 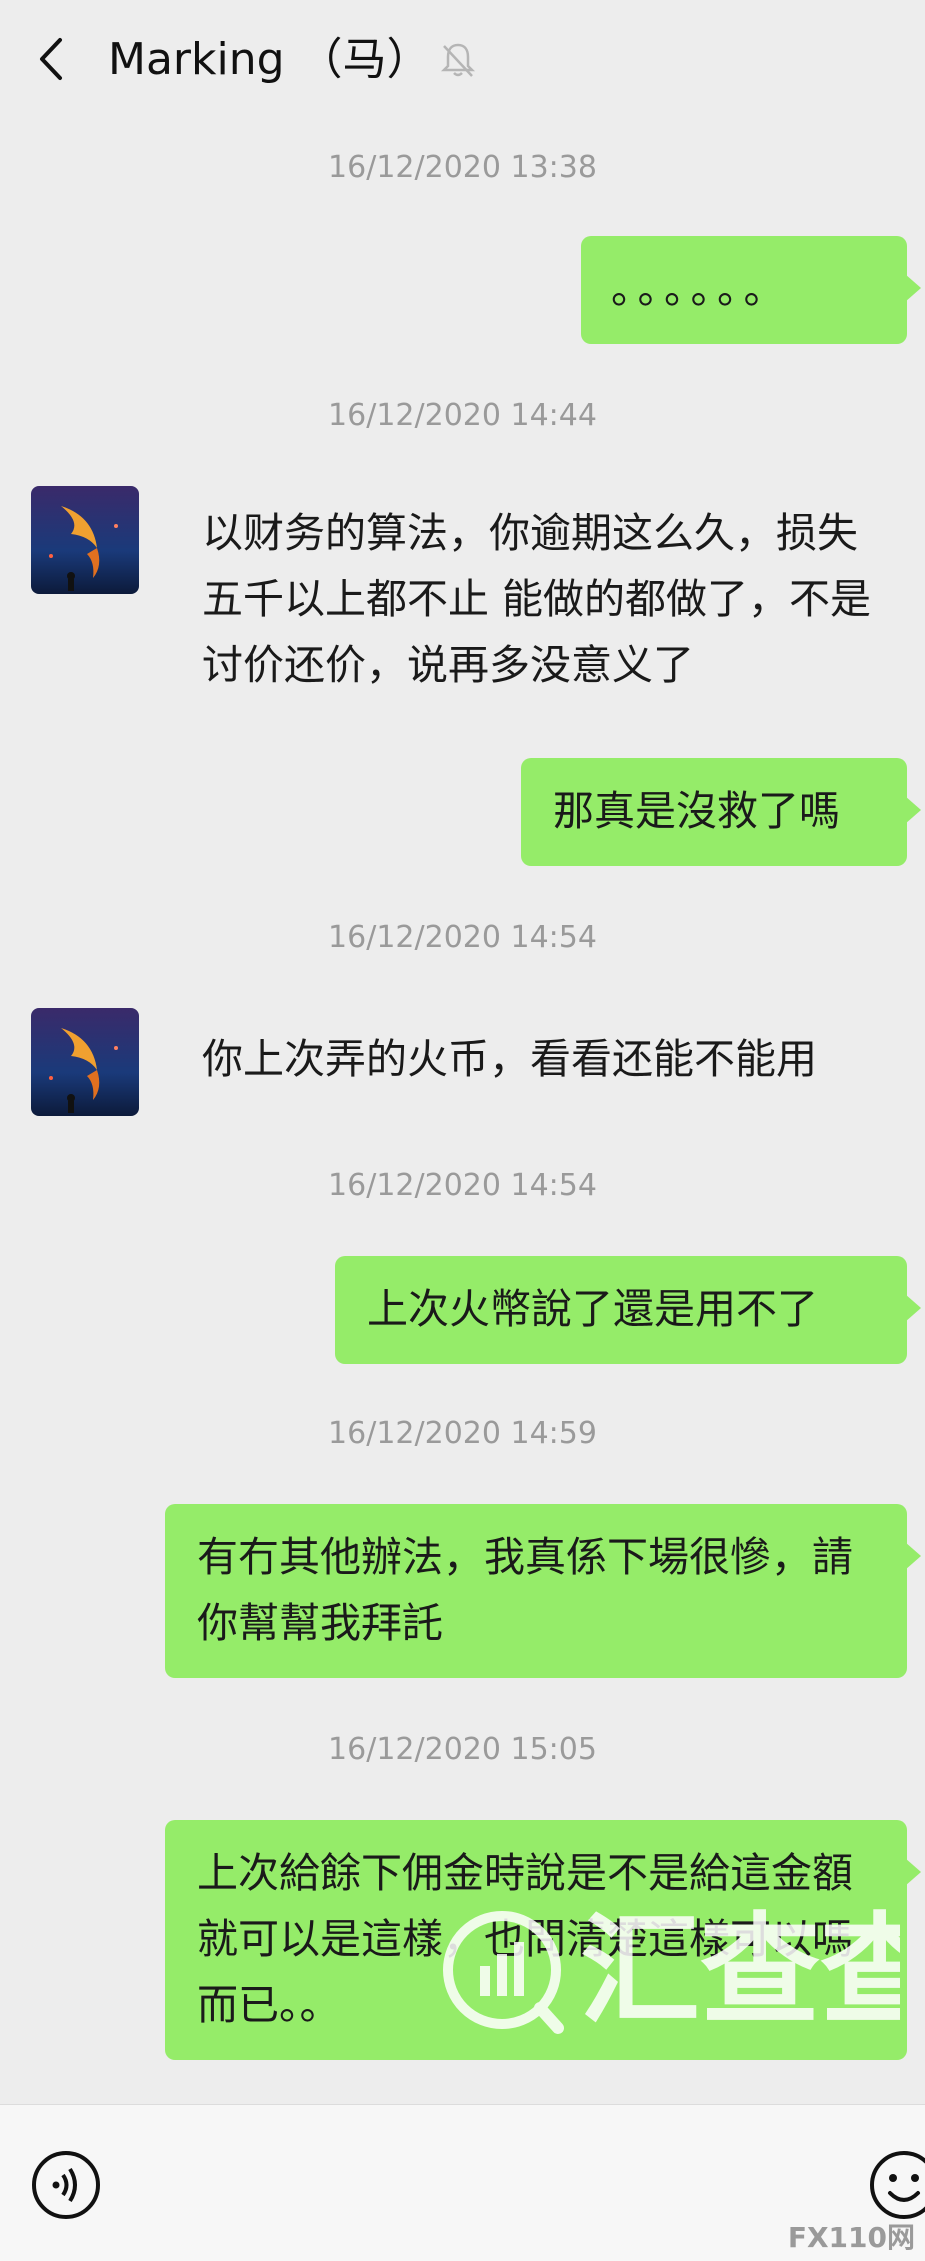 What do you see at coordinates (55, 59) in the screenshot?
I see `back-icon` at bounding box center [55, 59].